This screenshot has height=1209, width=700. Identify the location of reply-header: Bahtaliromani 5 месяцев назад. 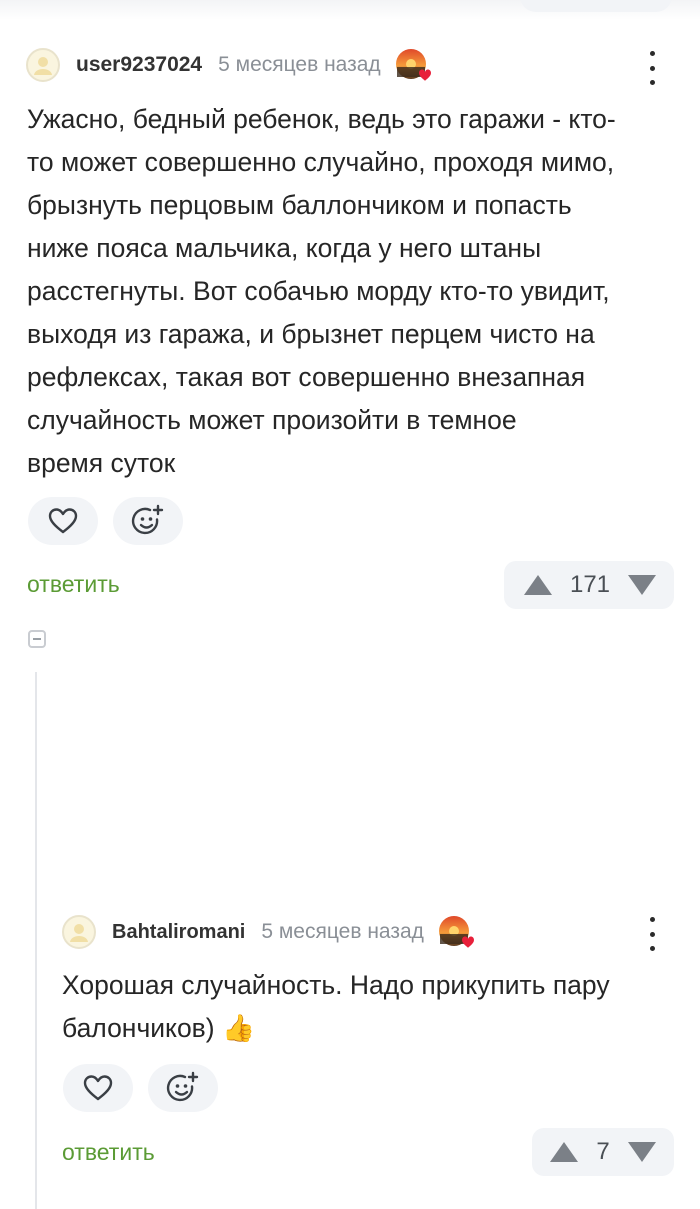
(268, 932).